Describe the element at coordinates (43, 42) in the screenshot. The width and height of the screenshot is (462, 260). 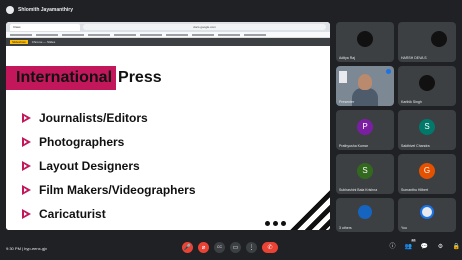
I see `slideshow-chip-secondary: Chrome — Slides` at that location.